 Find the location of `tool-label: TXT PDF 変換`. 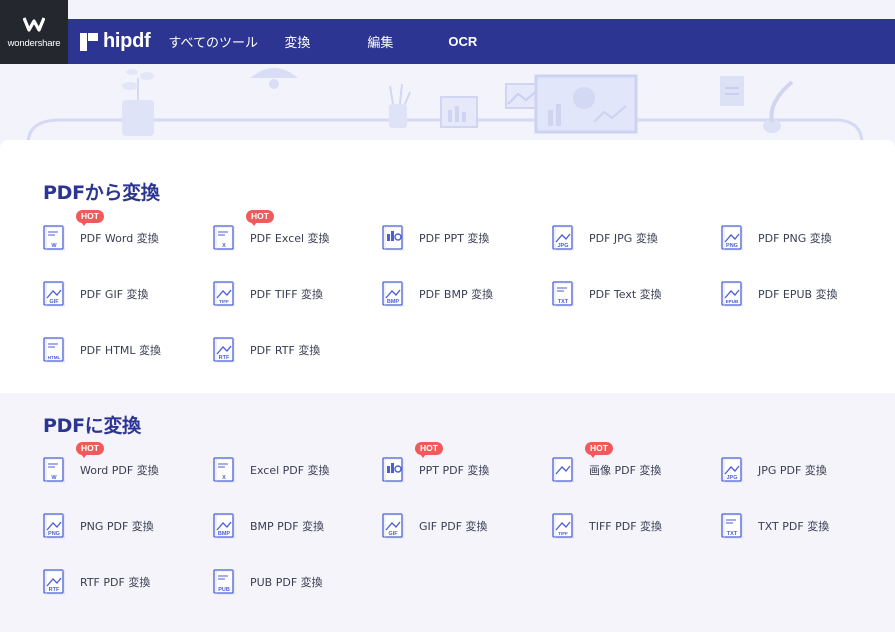

tool-label: TXT PDF 変換 is located at coordinates (794, 526).